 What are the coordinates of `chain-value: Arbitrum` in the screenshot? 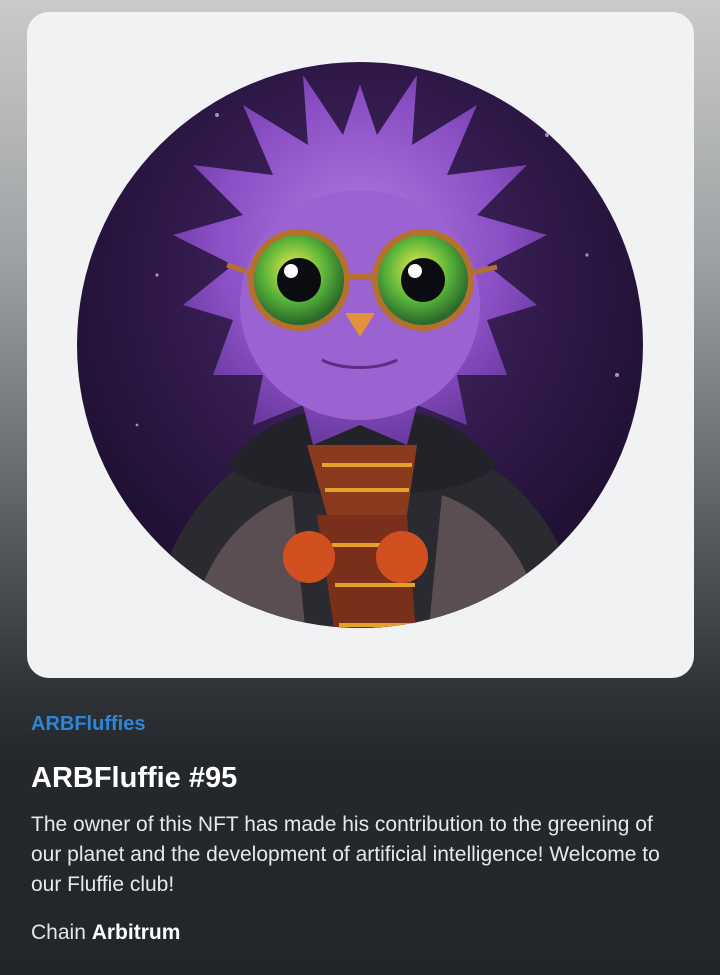 It's located at (136, 932).